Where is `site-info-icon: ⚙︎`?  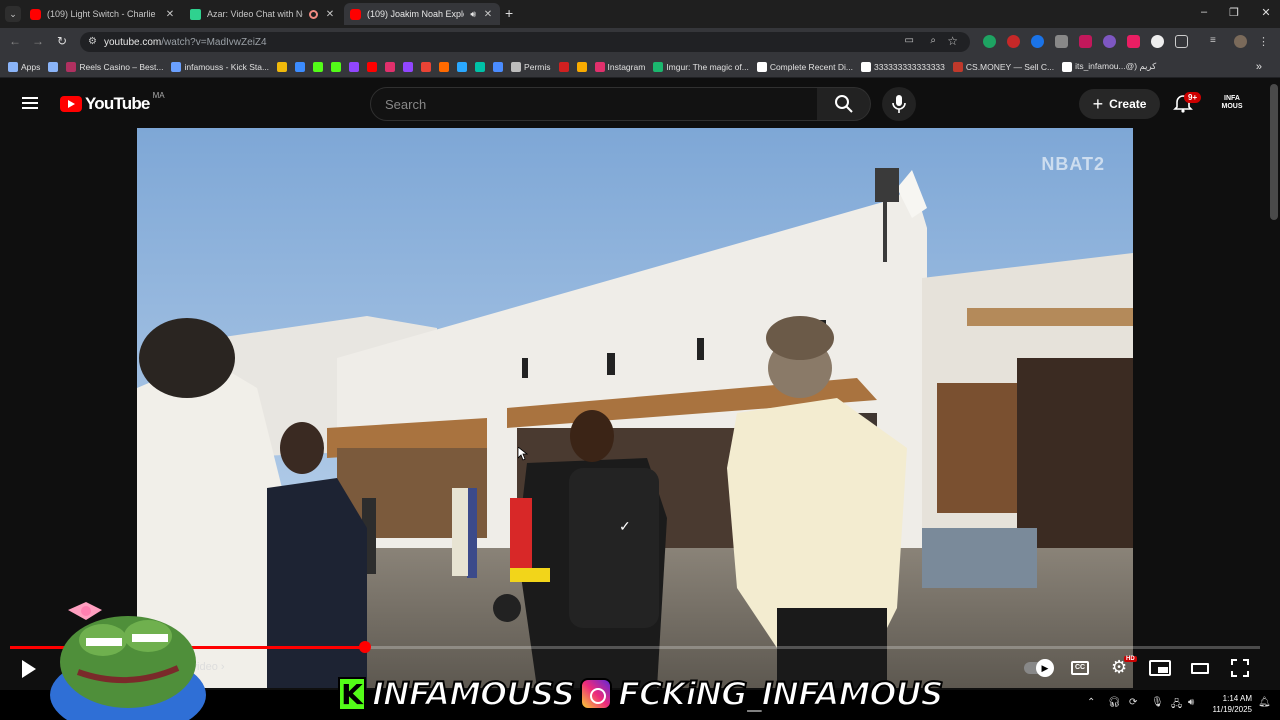
site-info-icon: ⚙︎ is located at coordinates (92, 41).